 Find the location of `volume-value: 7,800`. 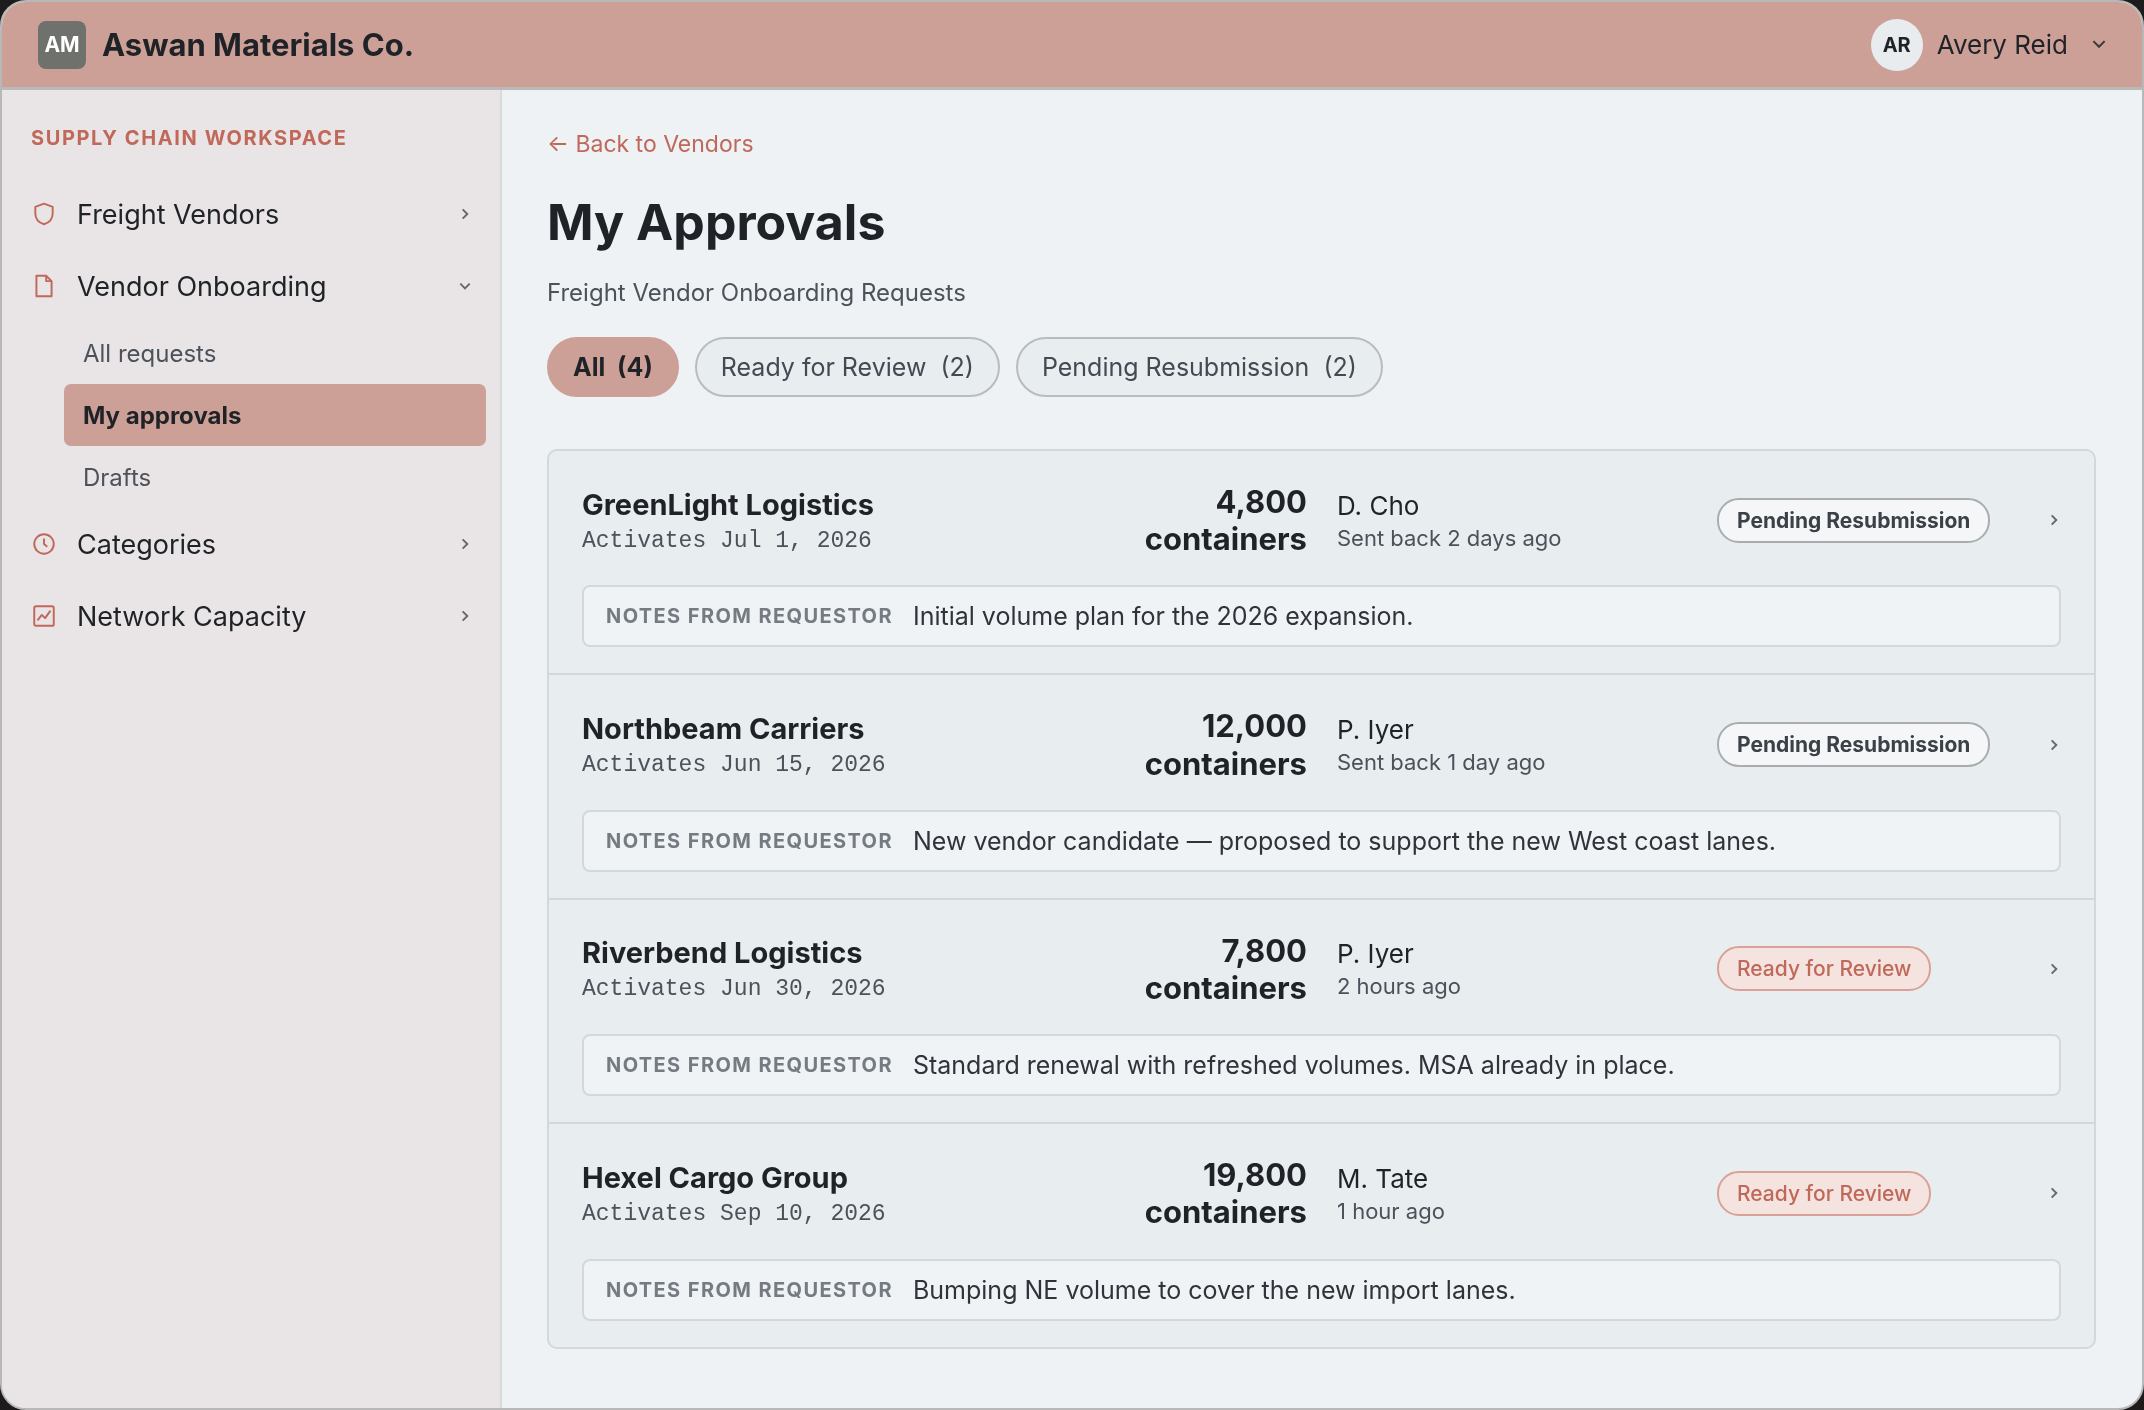

volume-value: 7,800 is located at coordinates (1264, 950).